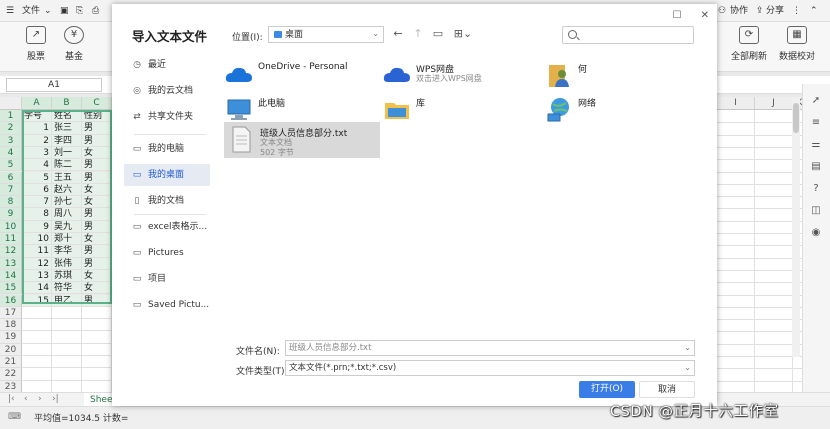 The width and height of the screenshot is (830, 429). What do you see at coordinates (37, 128) in the screenshot?
I see `table-cell: 1` at bounding box center [37, 128].